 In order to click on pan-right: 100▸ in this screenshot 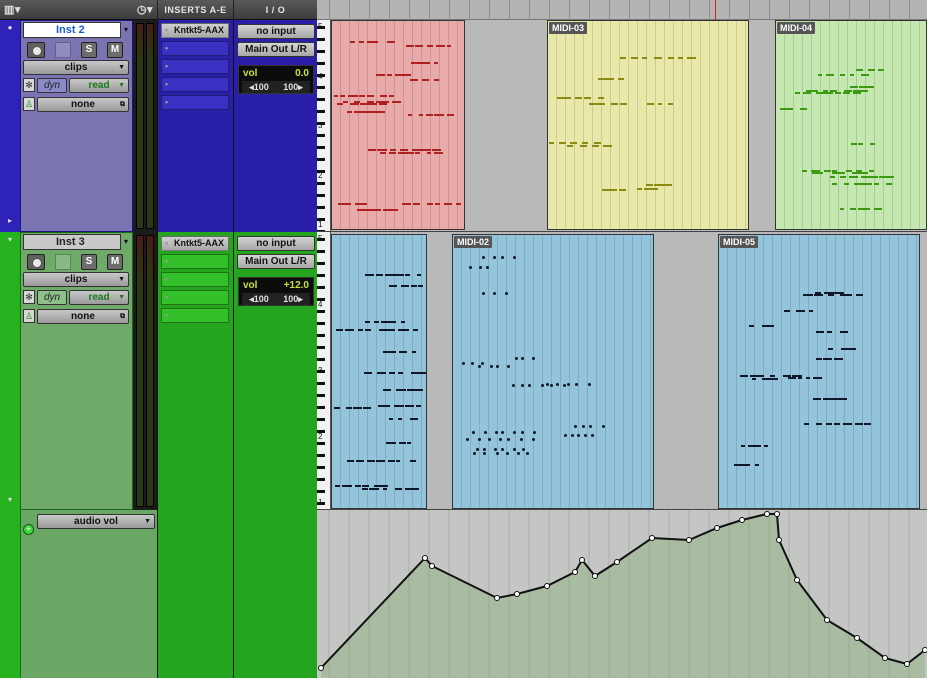, I will do `click(293, 87)`.